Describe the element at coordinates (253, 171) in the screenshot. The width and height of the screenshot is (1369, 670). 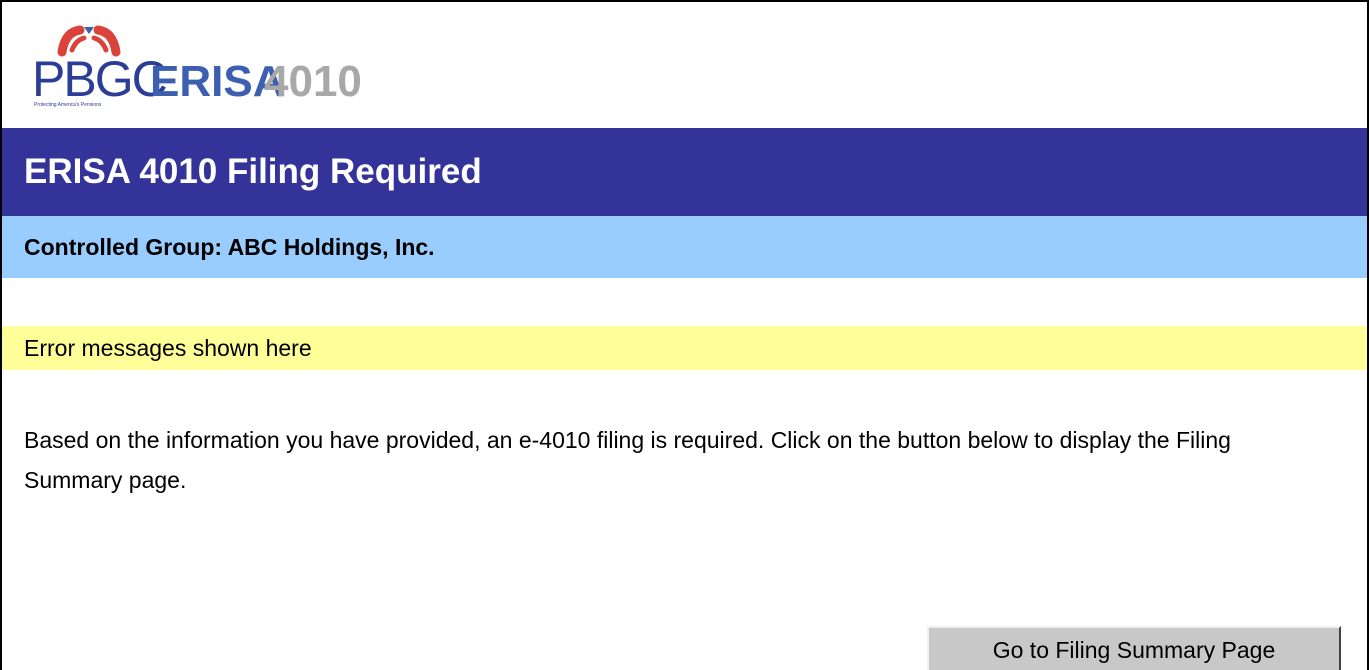
I see `page-title: ERISA 4010 Filing Required` at that location.